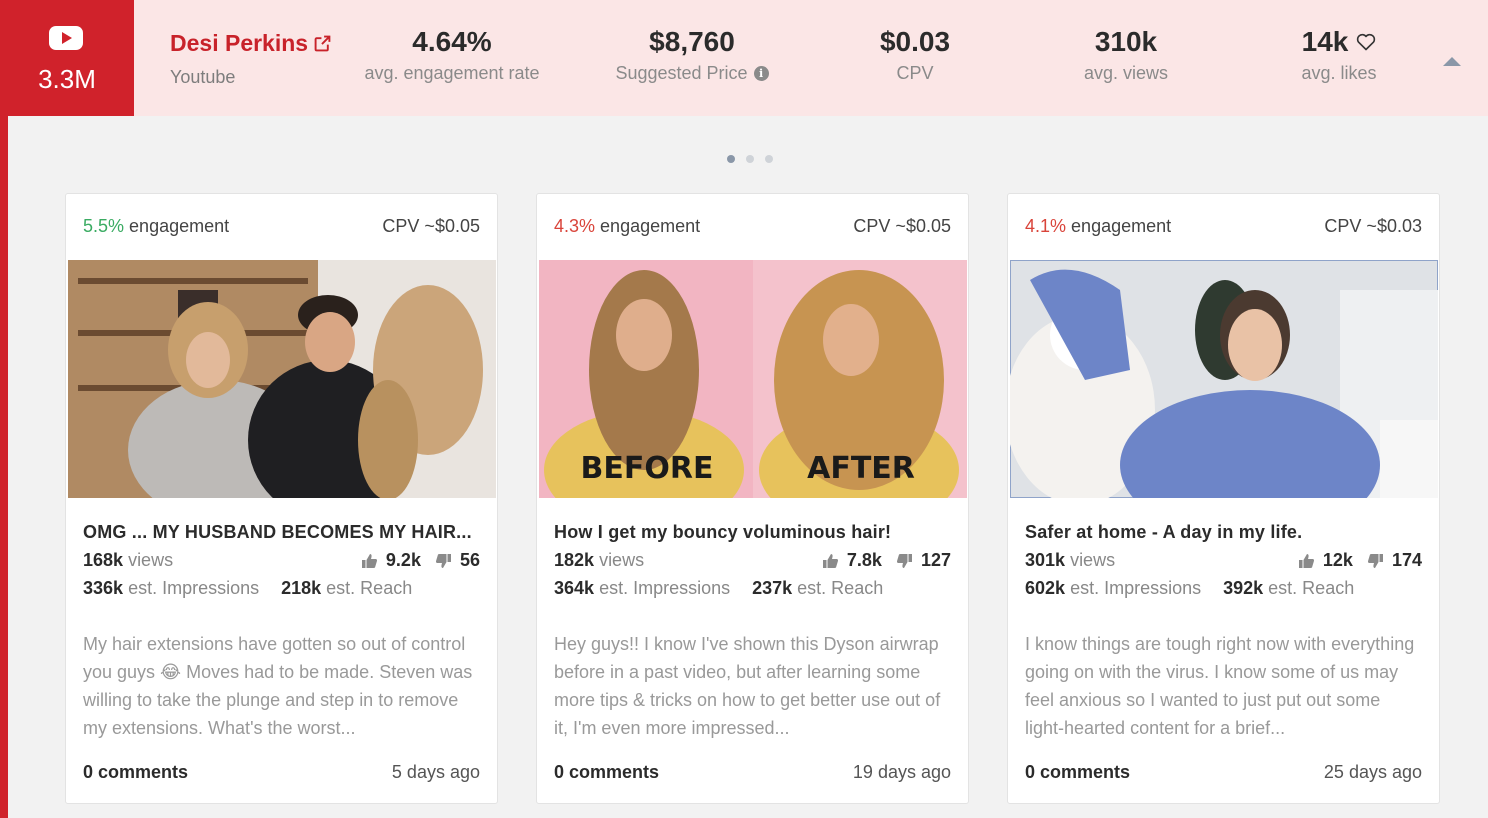  I want to click on video-stats: 182k views 7.8k 127, so click(752, 560).